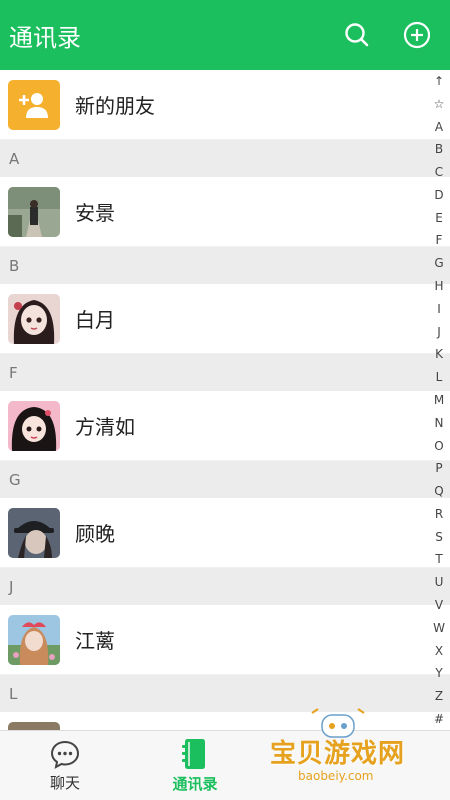 The height and width of the screenshot is (800, 450). I want to click on section-header: L, so click(225, 693).